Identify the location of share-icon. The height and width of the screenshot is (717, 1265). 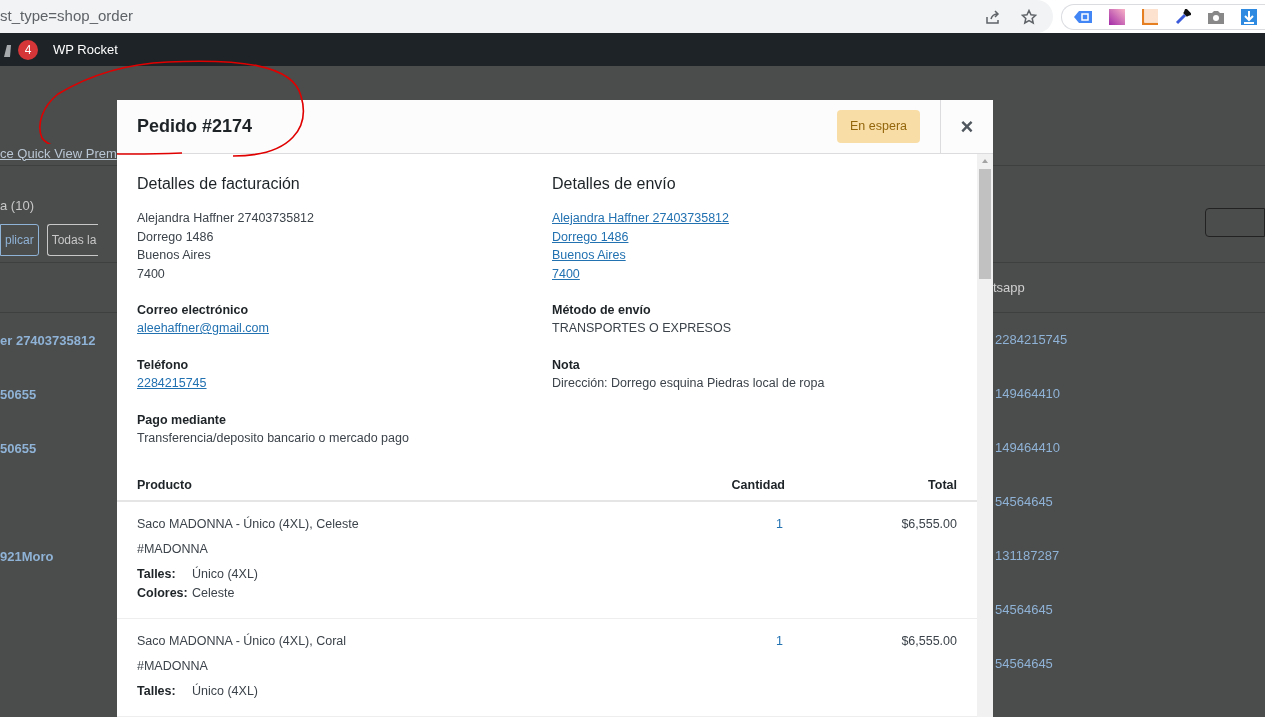
(993, 16).